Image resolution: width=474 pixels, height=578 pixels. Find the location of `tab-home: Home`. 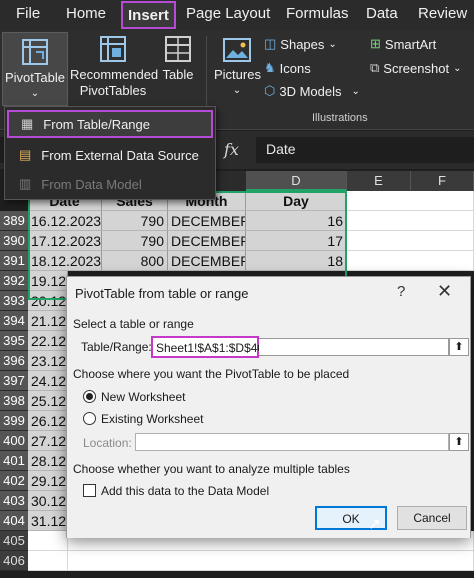

tab-home: Home is located at coordinates (86, 13).